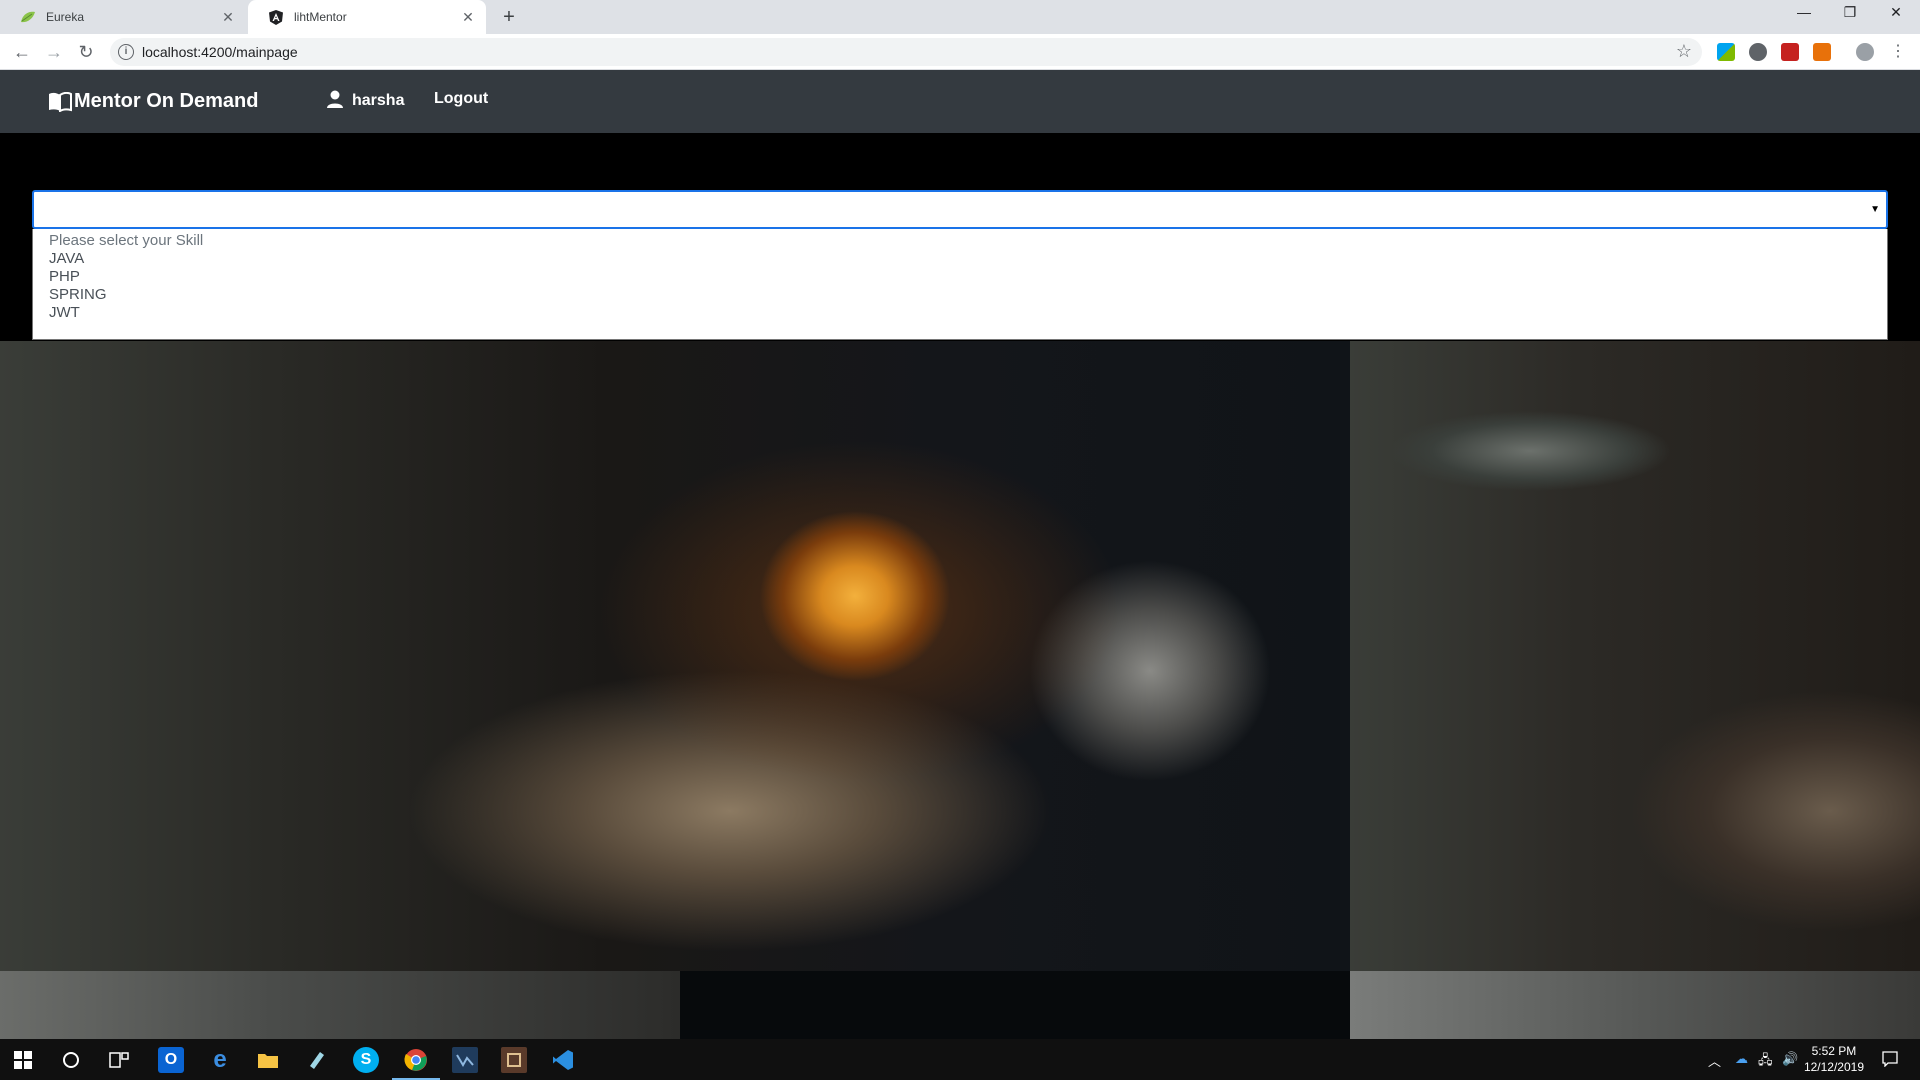 The height and width of the screenshot is (1080, 1920). I want to click on outlook-icon: O, so click(171, 1060).